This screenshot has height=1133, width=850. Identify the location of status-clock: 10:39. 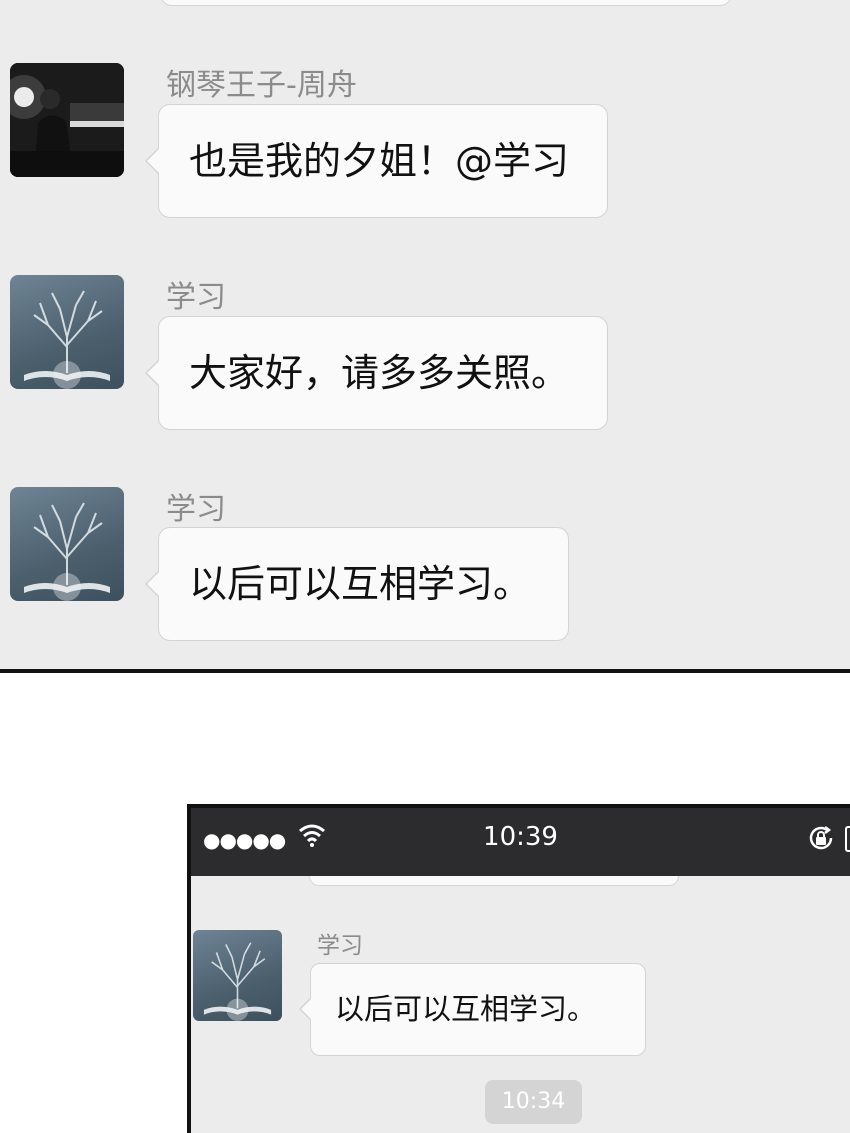
(520, 837).